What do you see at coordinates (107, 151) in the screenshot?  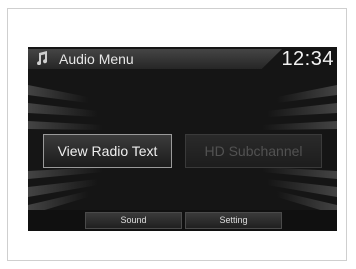 I see `view-radio-text-button: View Radio Text` at bounding box center [107, 151].